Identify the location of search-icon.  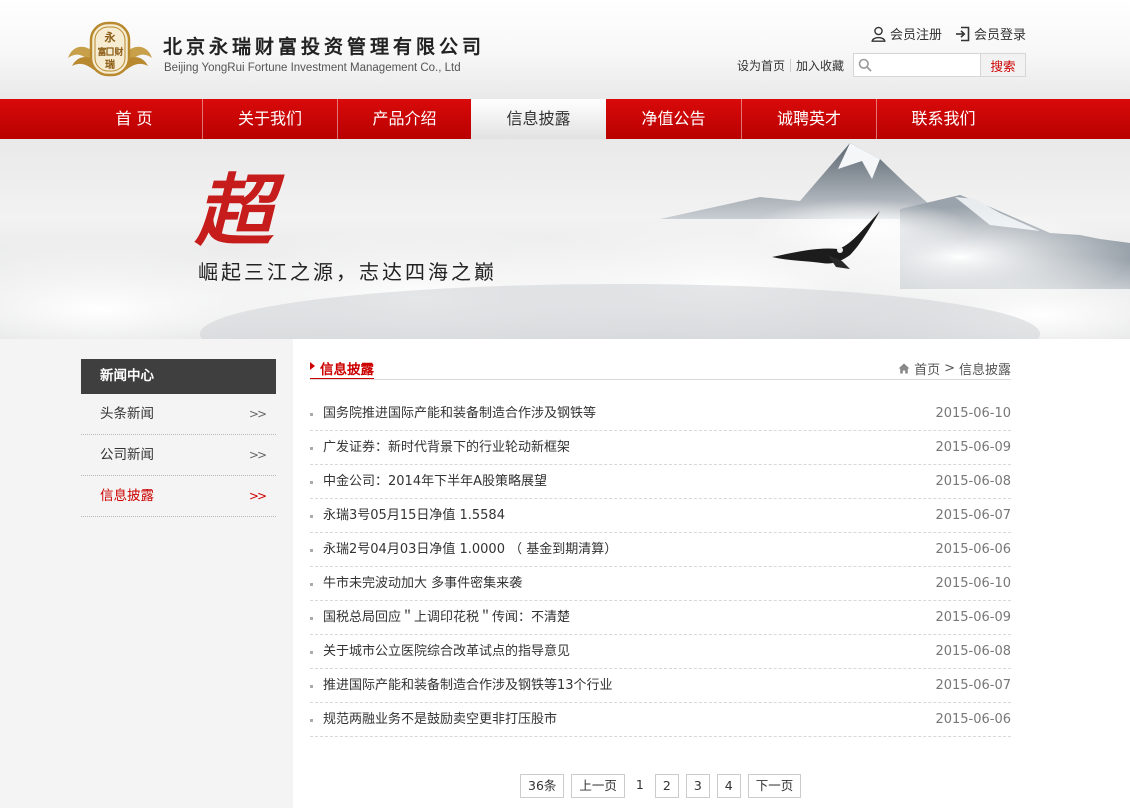
(865, 65).